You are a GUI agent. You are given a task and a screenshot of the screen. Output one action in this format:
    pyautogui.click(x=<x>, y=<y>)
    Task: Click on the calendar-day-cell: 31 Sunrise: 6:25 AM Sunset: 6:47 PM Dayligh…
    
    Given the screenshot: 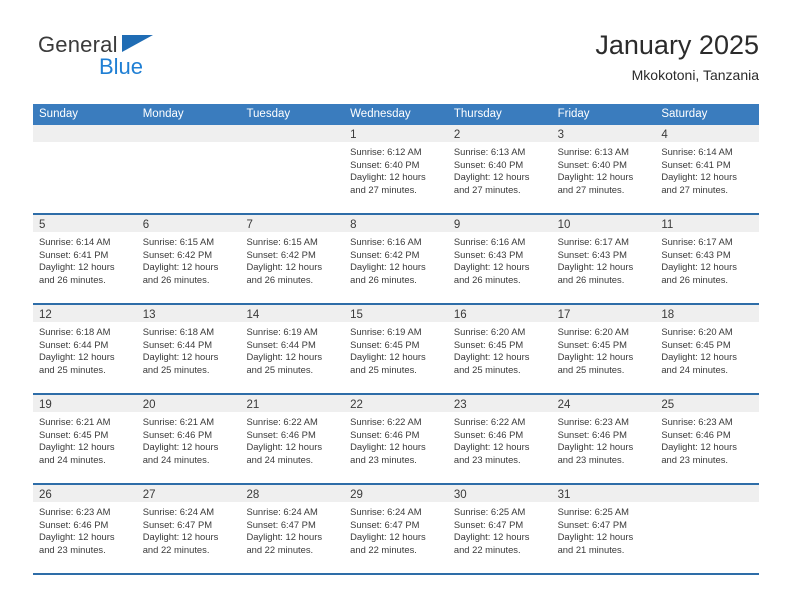 What is the action you would take?
    pyautogui.click(x=603, y=529)
    